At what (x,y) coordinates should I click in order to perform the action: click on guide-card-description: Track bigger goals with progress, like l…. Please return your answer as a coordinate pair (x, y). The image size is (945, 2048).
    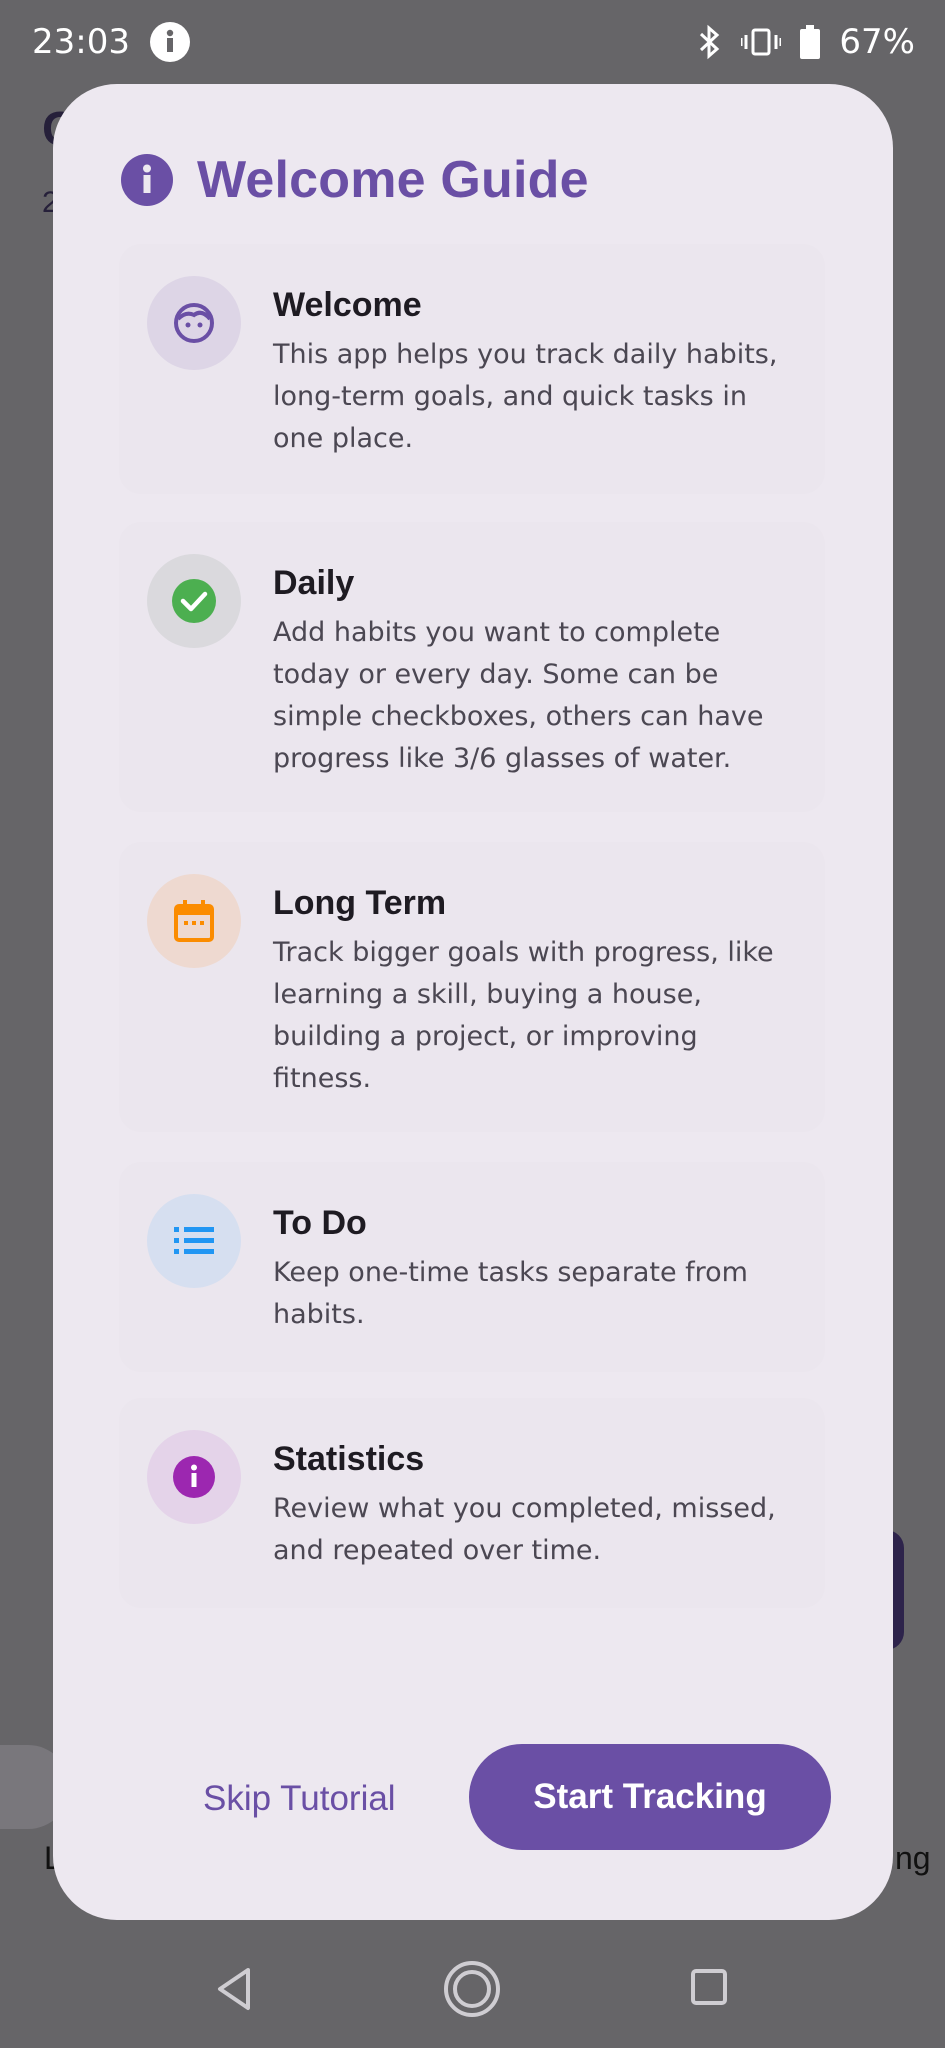
    Looking at the image, I should click on (523, 1015).